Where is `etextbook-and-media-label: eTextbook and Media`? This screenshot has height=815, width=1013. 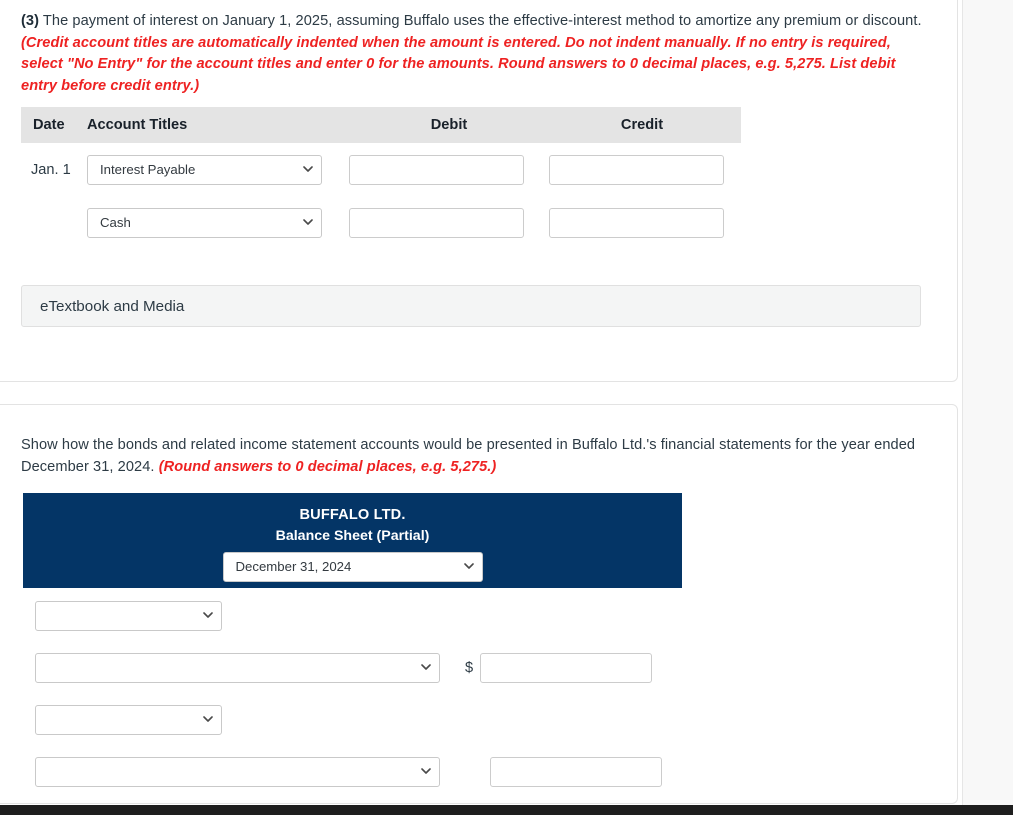
etextbook-and-media-label: eTextbook and Media is located at coordinates (112, 306).